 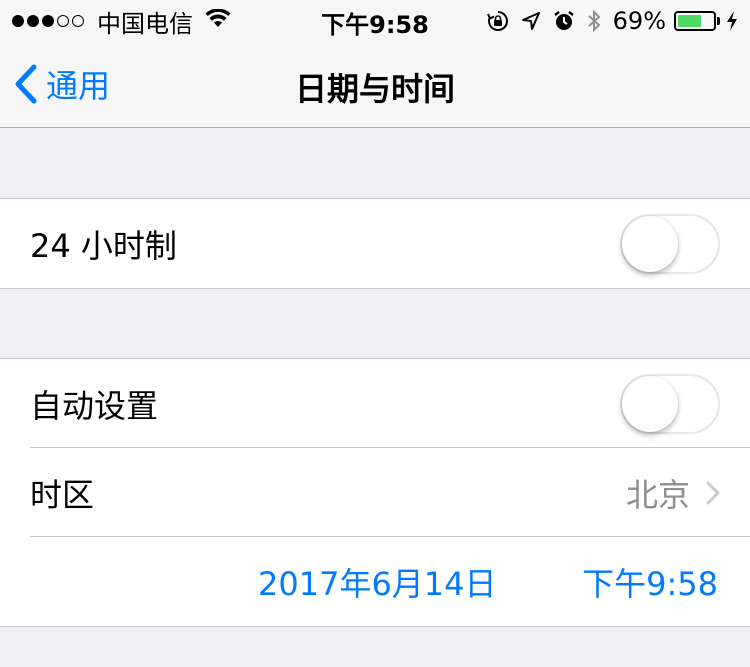 What do you see at coordinates (375, 20) in the screenshot?
I see `status-bar: 中国电信 下午9:58 69%` at bounding box center [375, 20].